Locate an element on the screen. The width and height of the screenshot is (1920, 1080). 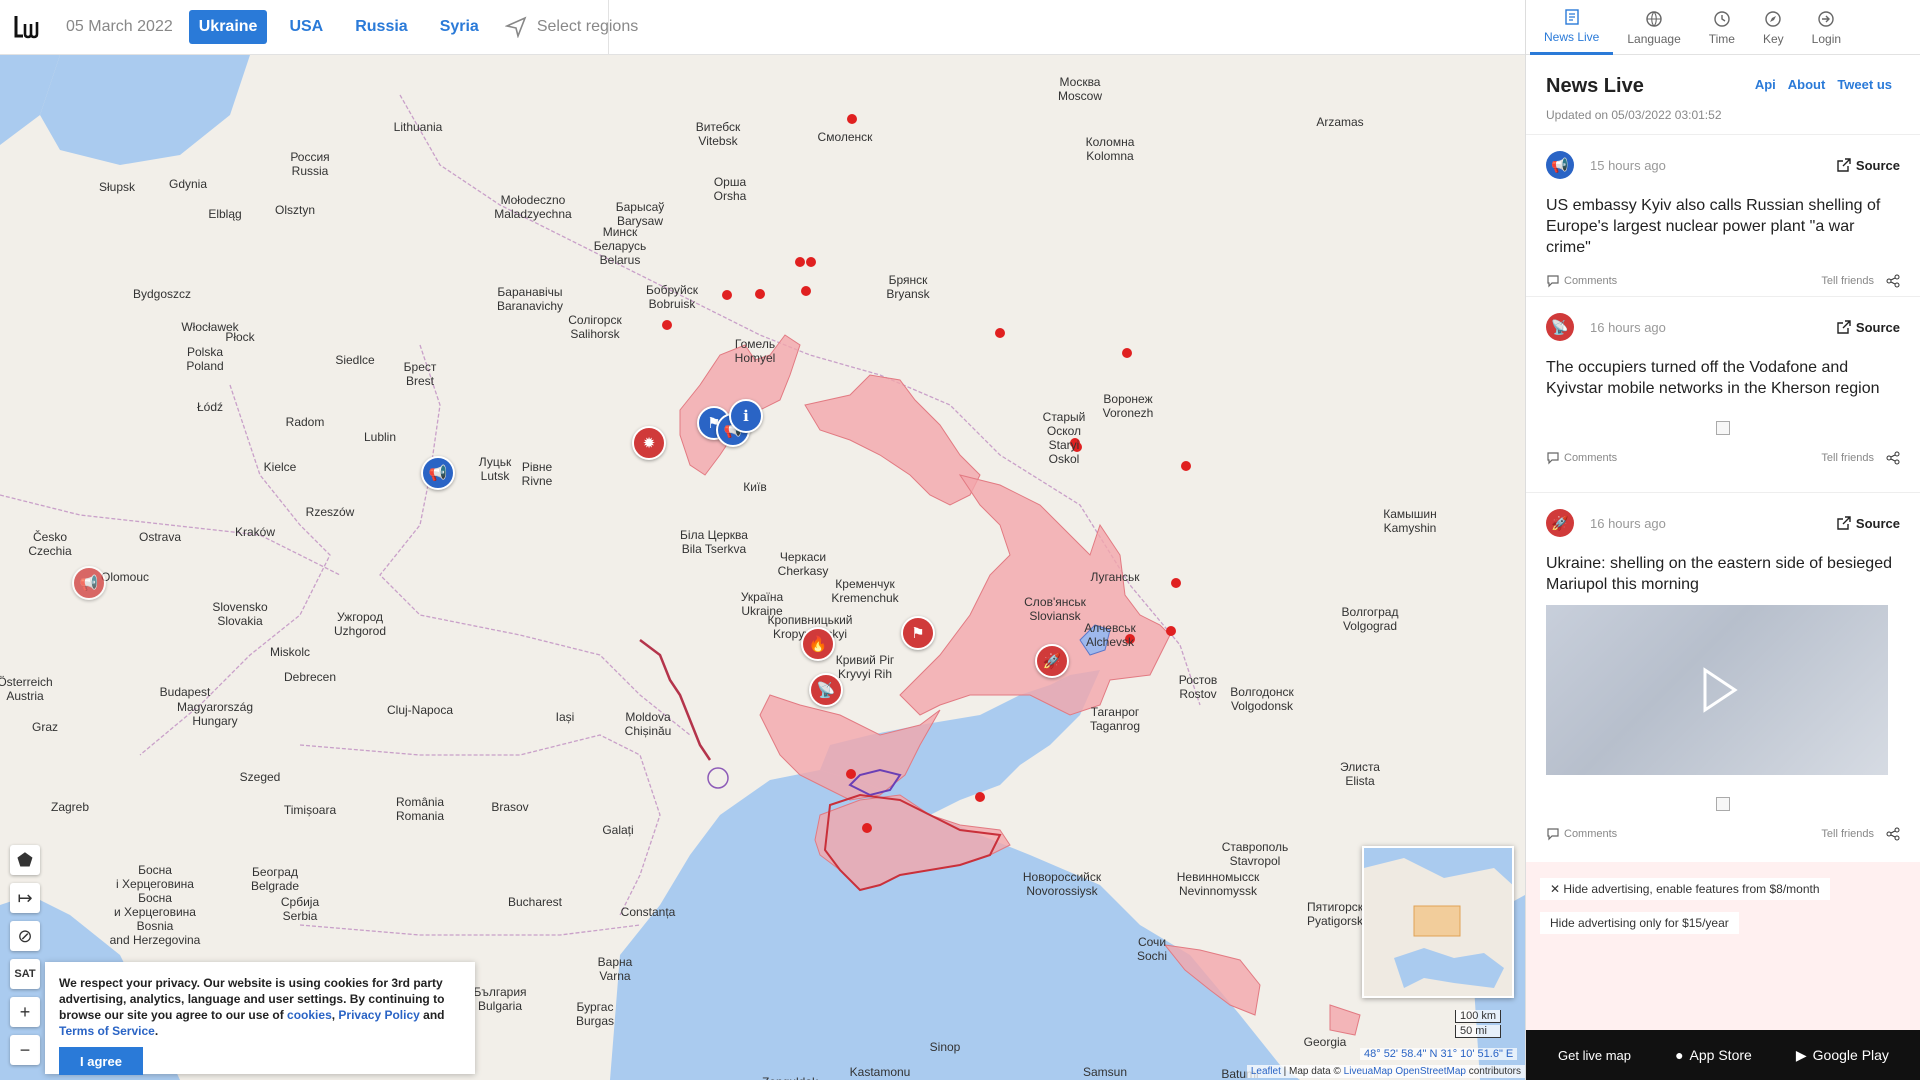
city-label: Georgia is located at coordinates (1325, 1042).